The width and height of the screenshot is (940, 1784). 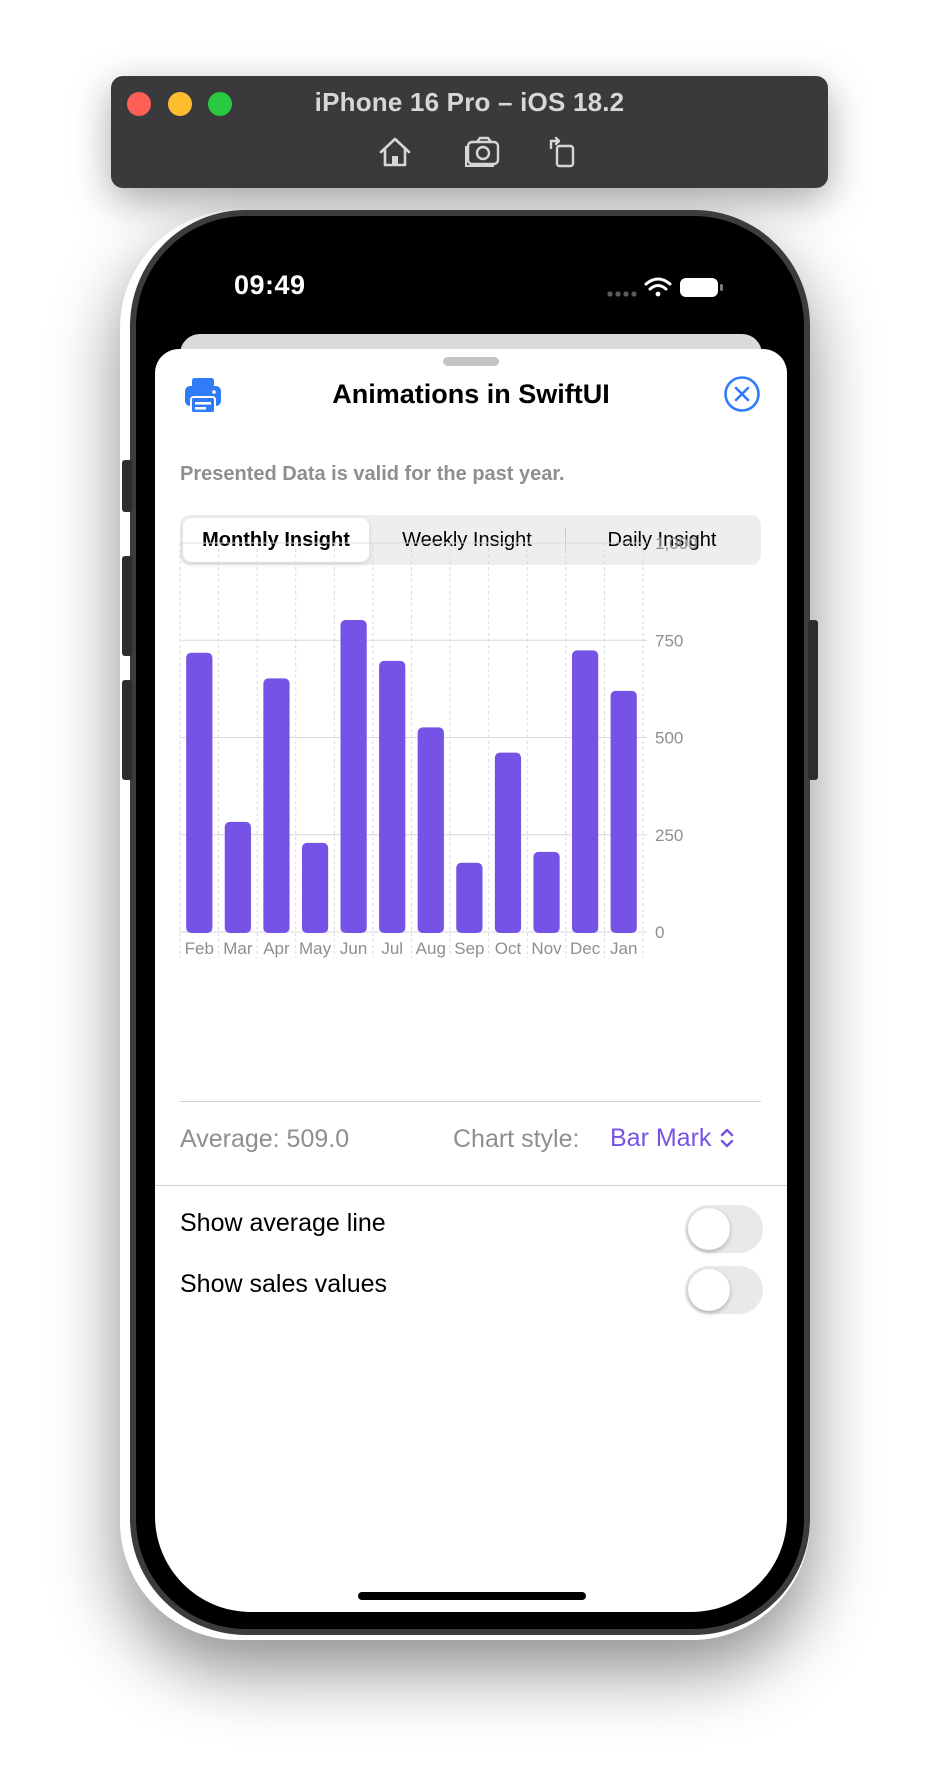 I want to click on x-tick-label: Apr, so click(x=276, y=948).